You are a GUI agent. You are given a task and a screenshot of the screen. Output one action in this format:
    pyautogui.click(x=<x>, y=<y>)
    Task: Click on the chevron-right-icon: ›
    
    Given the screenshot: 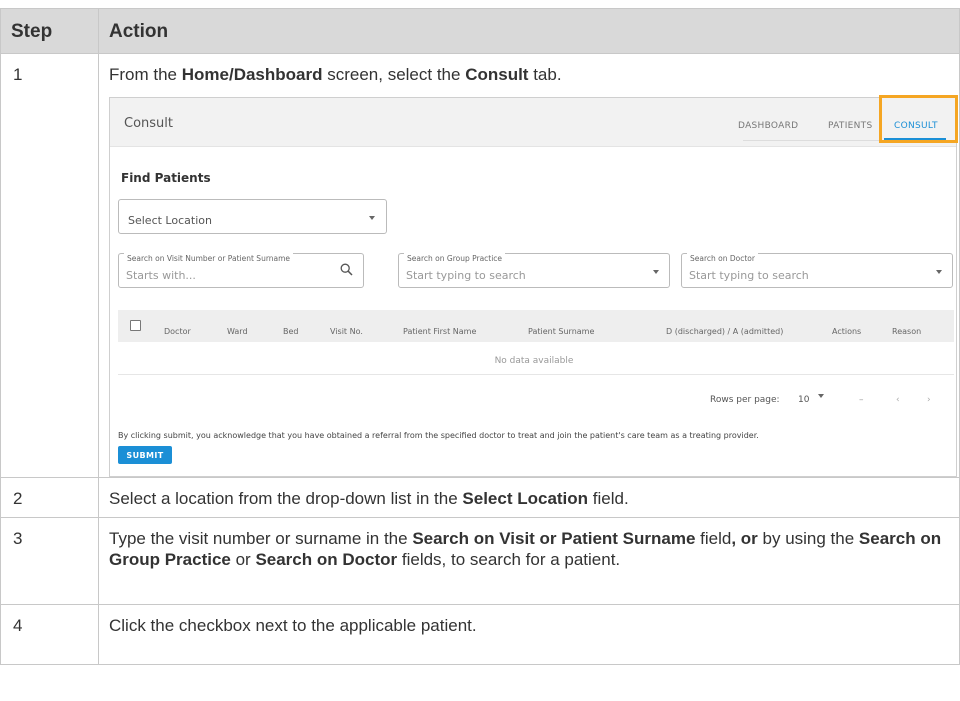 What is the action you would take?
    pyautogui.click(x=929, y=400)
    